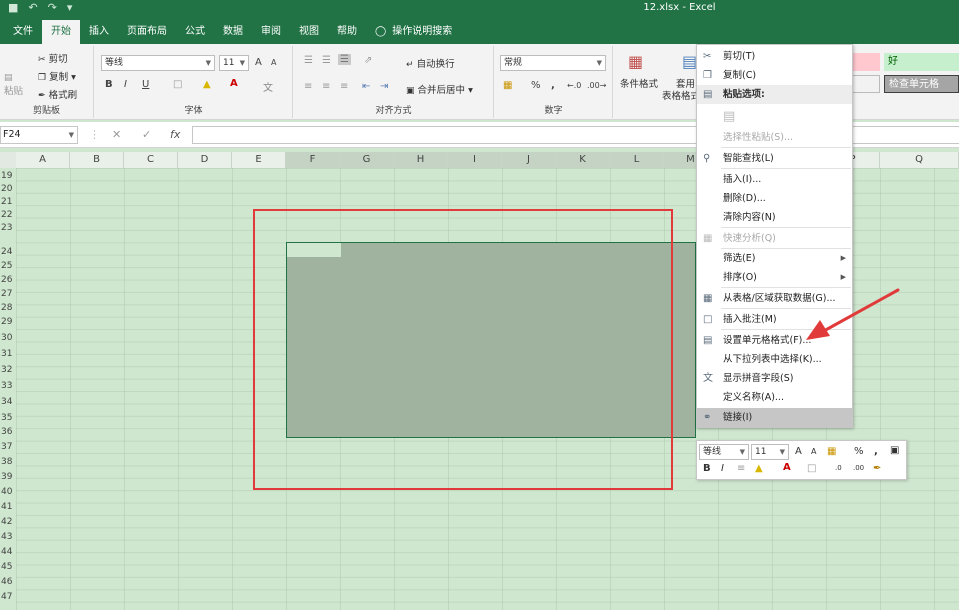 The image size is (959, 610). I want to click on merge-icon: ▣, so click(894, 450).